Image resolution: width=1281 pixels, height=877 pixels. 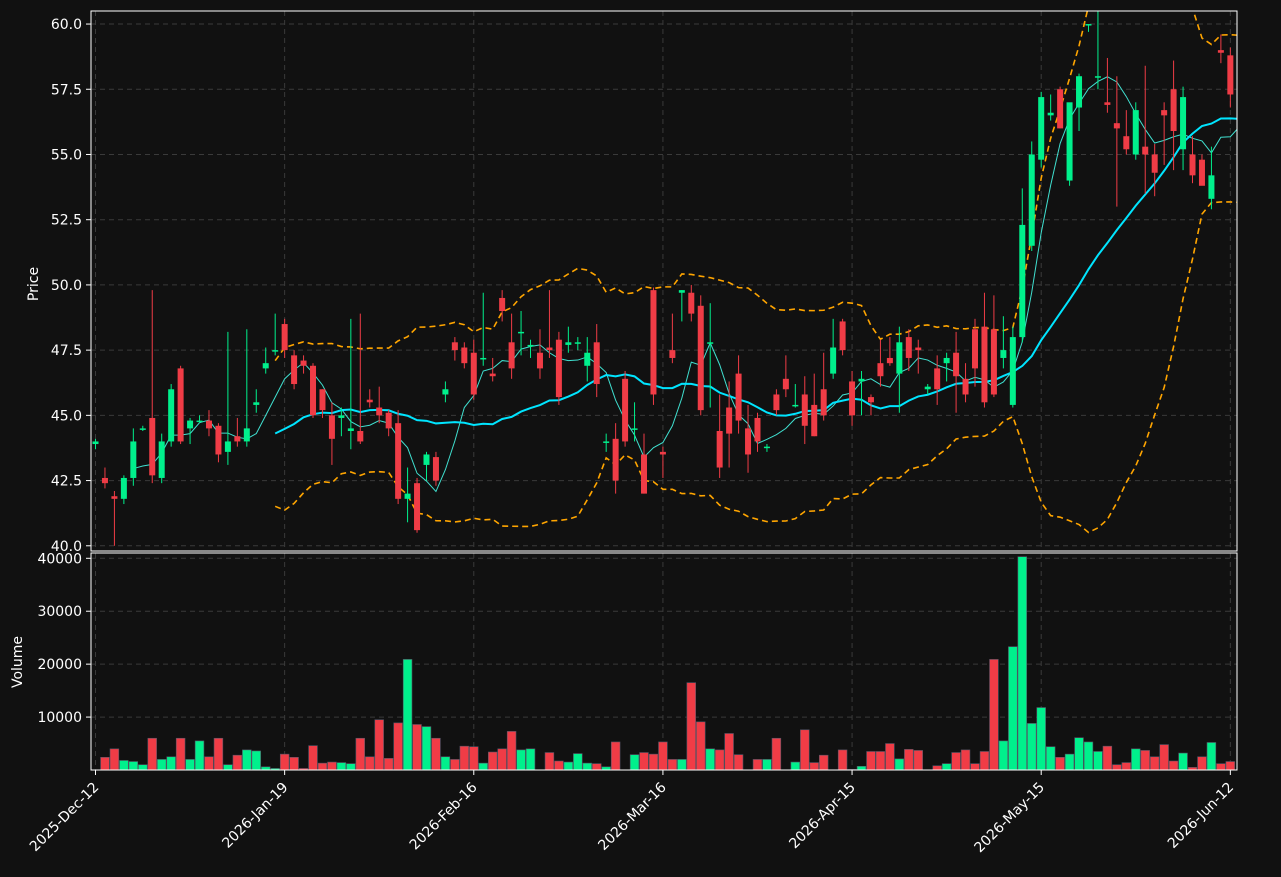 What do you see at coordinates (66, 25) in the screenshot?
I see `price-tick-label: 60.0` at bounding box center [66, 25].